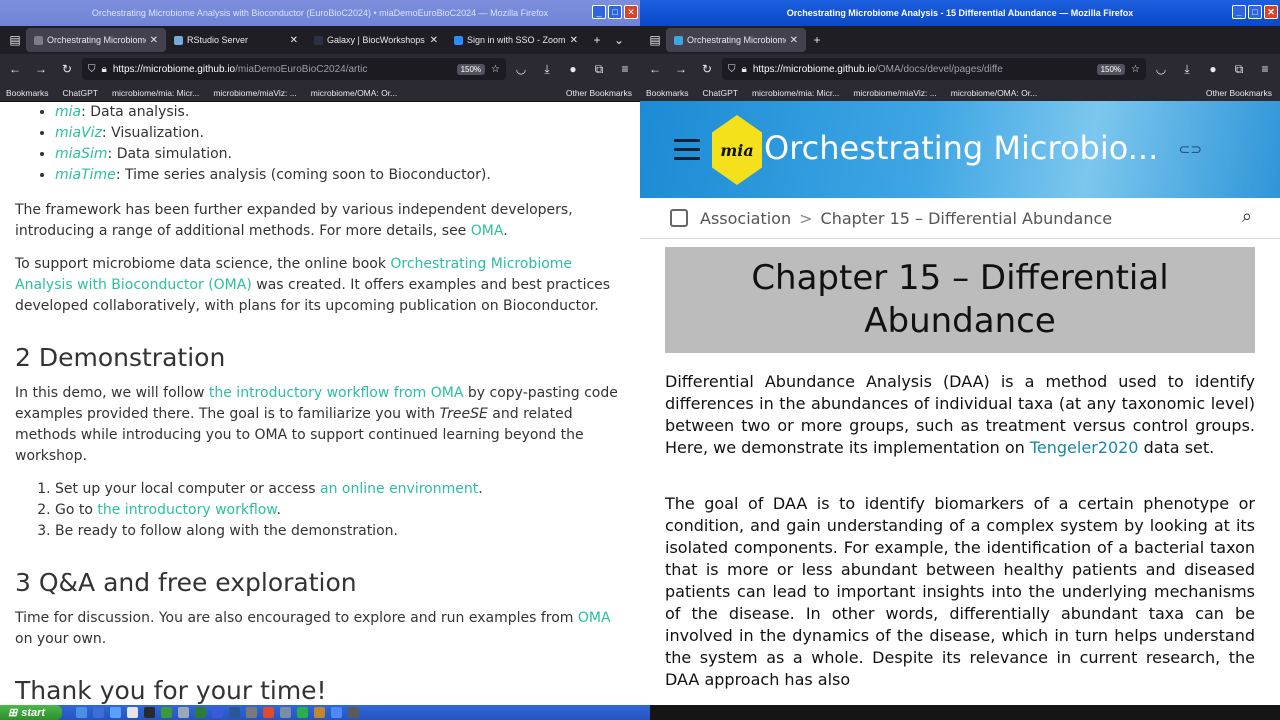 Image resolution: width=1280 pixels, height=720 pixels. What do you see at coordinates (81, 154) in the screenshot?
I see `package-link: miaSim` at bounding box center [81, 154].